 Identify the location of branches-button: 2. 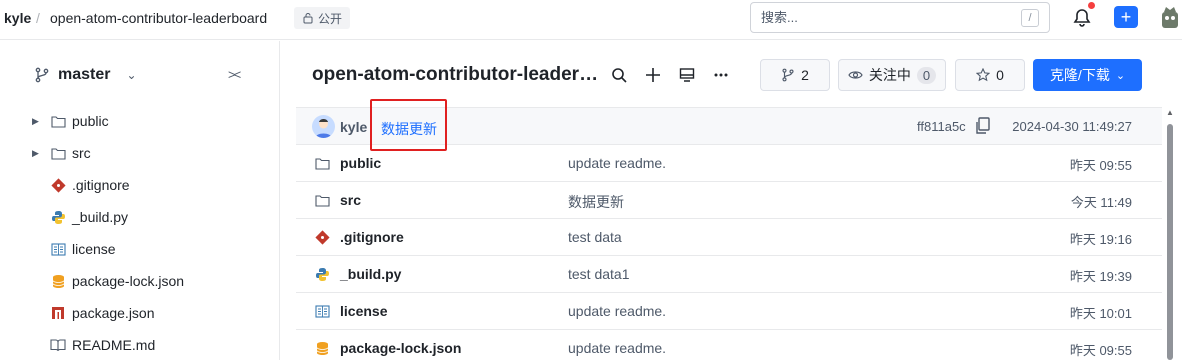
(795, 75).